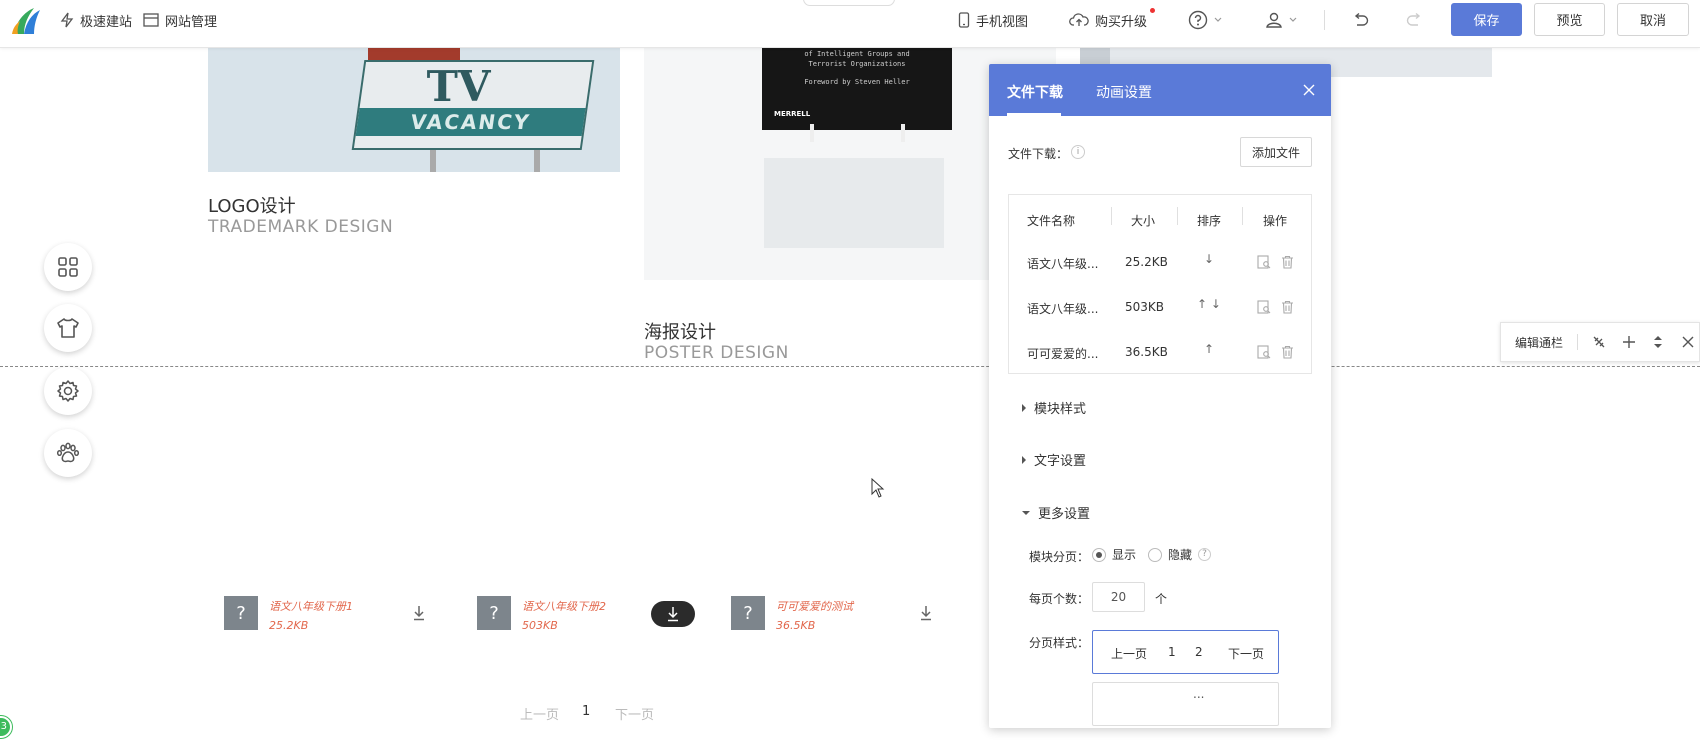 This screenshot has height=750, width=1700. What do you see at coordinates (1114, 554) in the screenshot?
I see `paging-show-option: 显示` at bounding box center [1114, 554].